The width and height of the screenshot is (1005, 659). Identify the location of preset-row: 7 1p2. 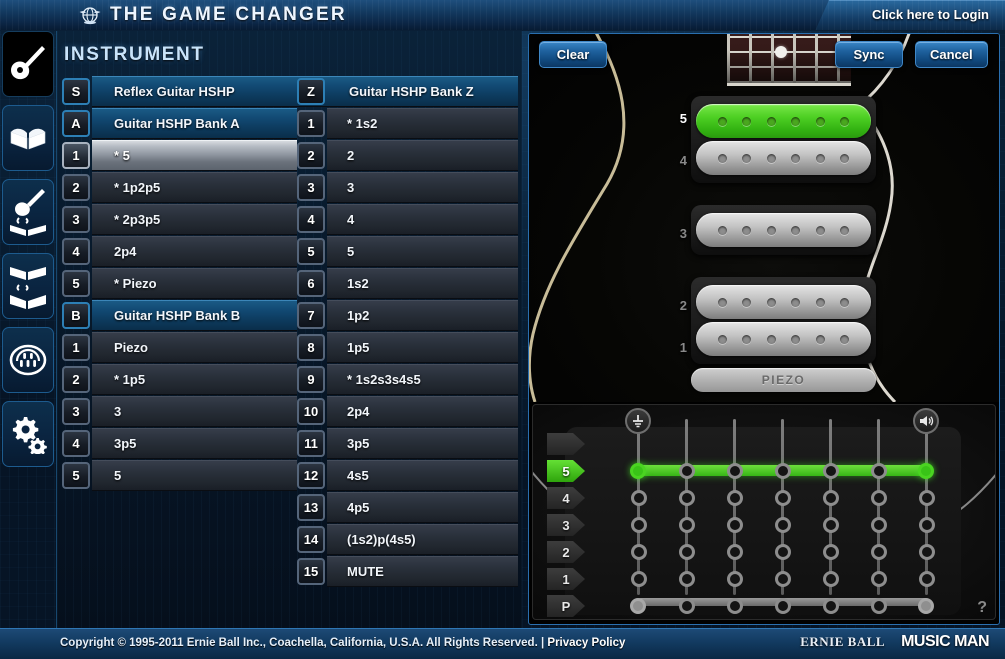
(407, 316).